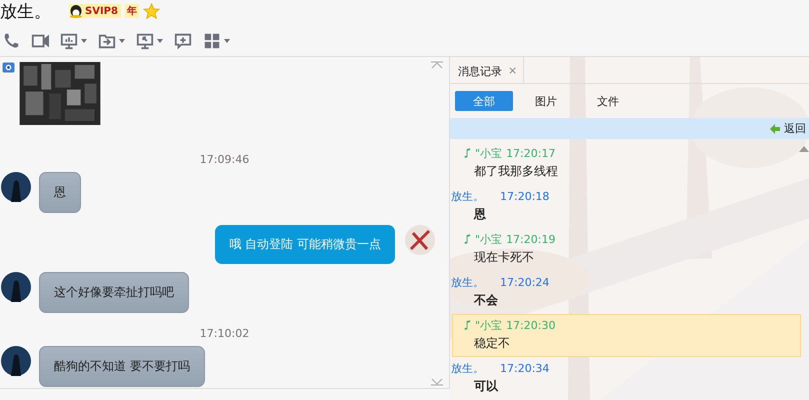  I want to click on timestamp: 17:10:02, so click(224, 333).